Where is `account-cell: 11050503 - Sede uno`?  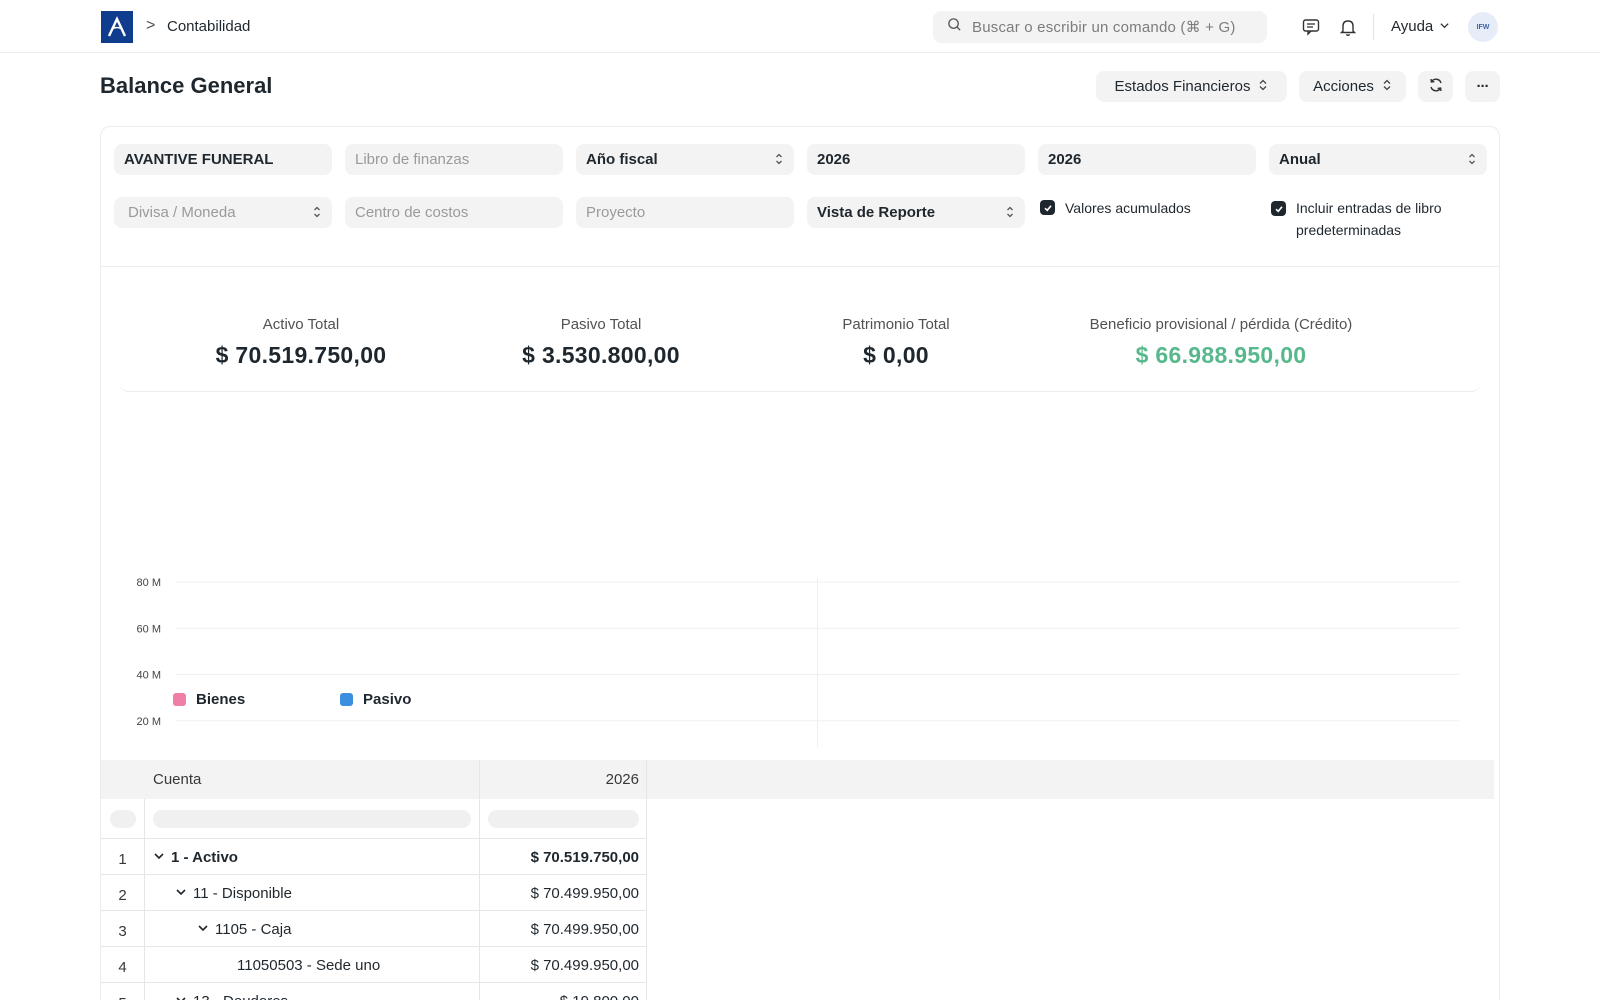
account-cell: 11050503 - Sede uno is located at coordinates (299, 965).